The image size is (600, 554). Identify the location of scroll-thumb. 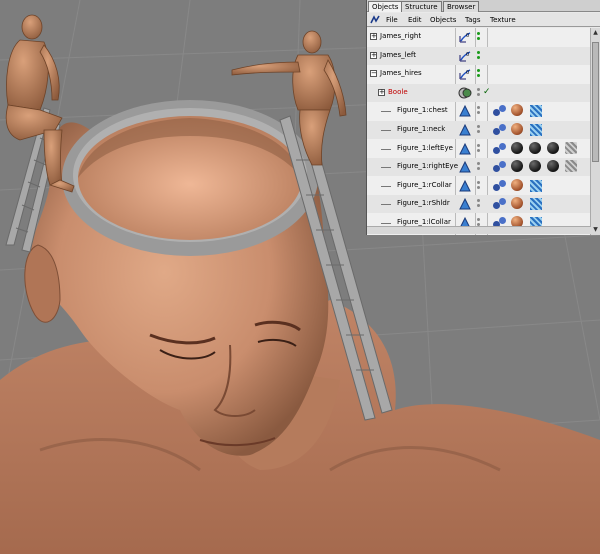
(595, 102).